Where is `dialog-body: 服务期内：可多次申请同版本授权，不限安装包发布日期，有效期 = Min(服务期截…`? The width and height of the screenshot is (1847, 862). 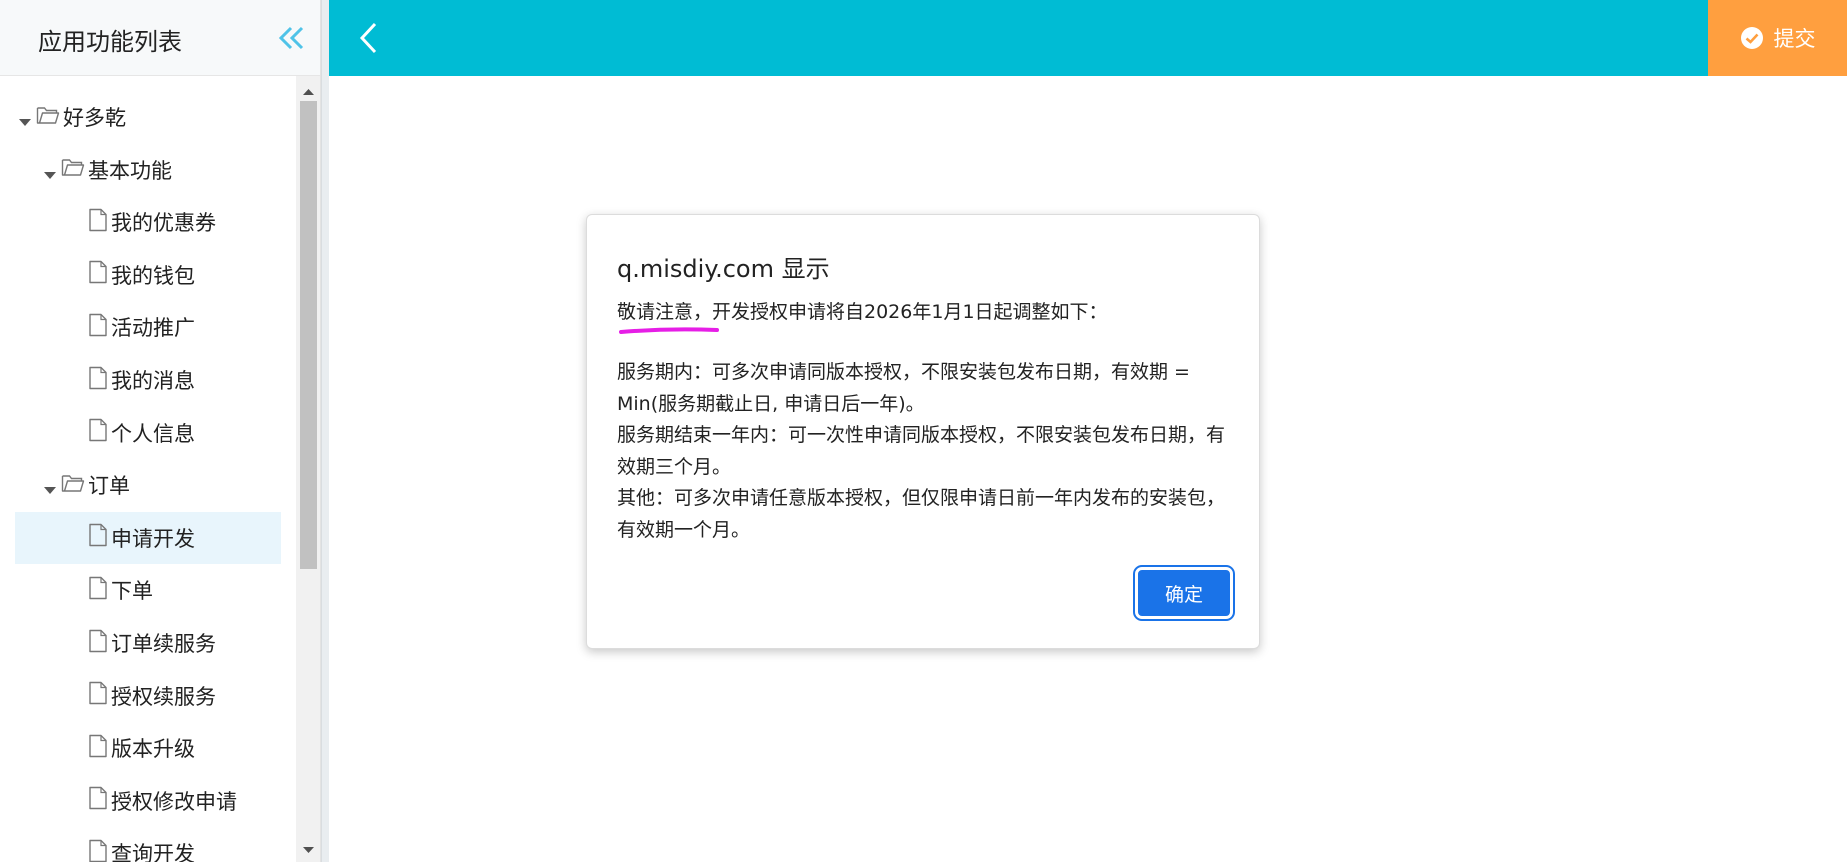 dialog-body: 服务期内：可多次申请同版本授权，不限安装包发布日期，有效期 = Min(服务期截… is located at coordinates (927, 451).